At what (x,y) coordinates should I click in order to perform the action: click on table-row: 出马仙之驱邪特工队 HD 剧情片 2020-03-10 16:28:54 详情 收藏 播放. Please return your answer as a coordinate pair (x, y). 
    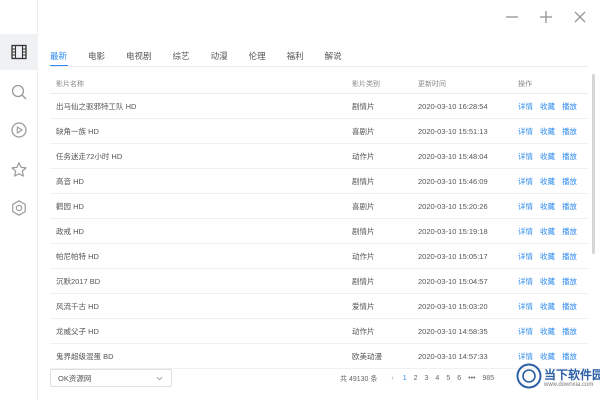
    Looking at the image, I should click on (319, 106).